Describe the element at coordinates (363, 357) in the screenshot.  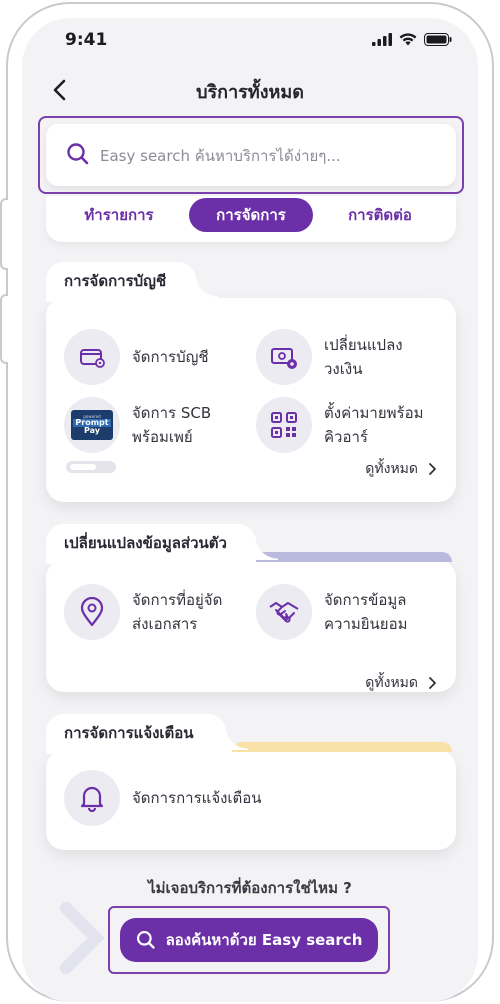
I see `service-label: เปลี่ยนแปลง วงเงิน` at that location.